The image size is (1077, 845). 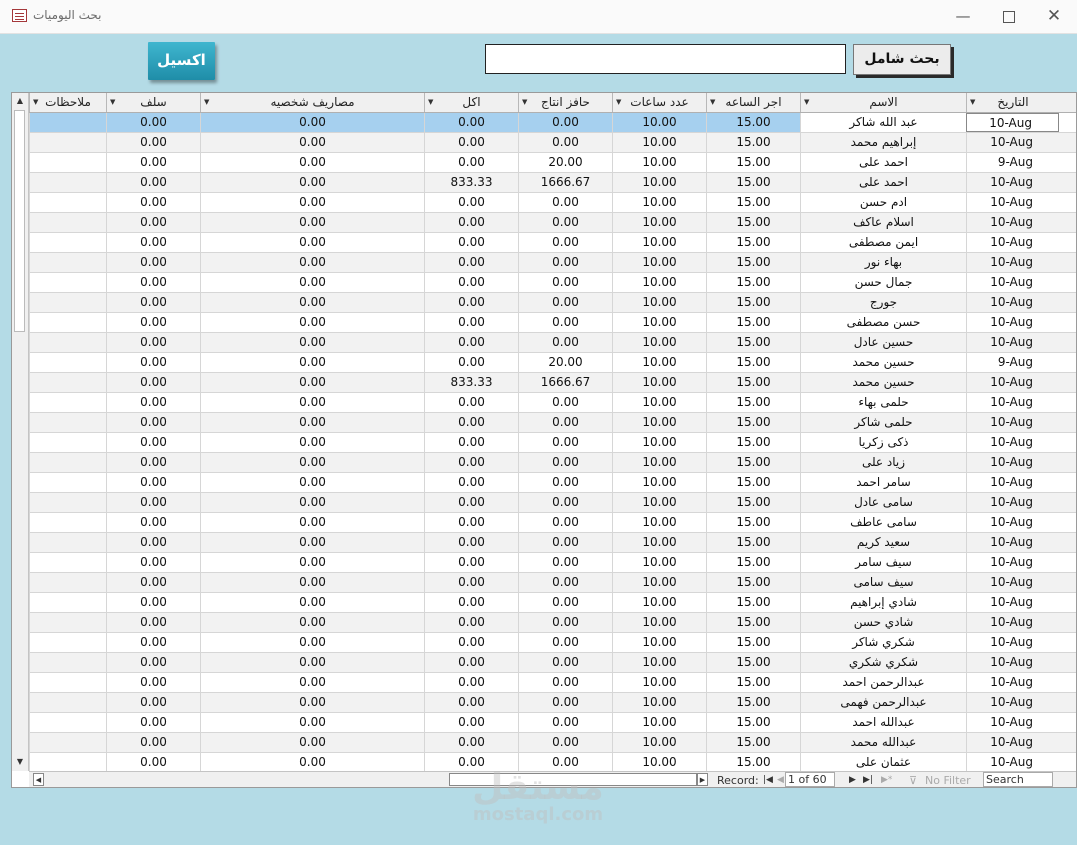 What do you see at coordinates (1018, 779) in the screenshot?
I see `grid-search-field: Search` at bounding box center [1018, 779].